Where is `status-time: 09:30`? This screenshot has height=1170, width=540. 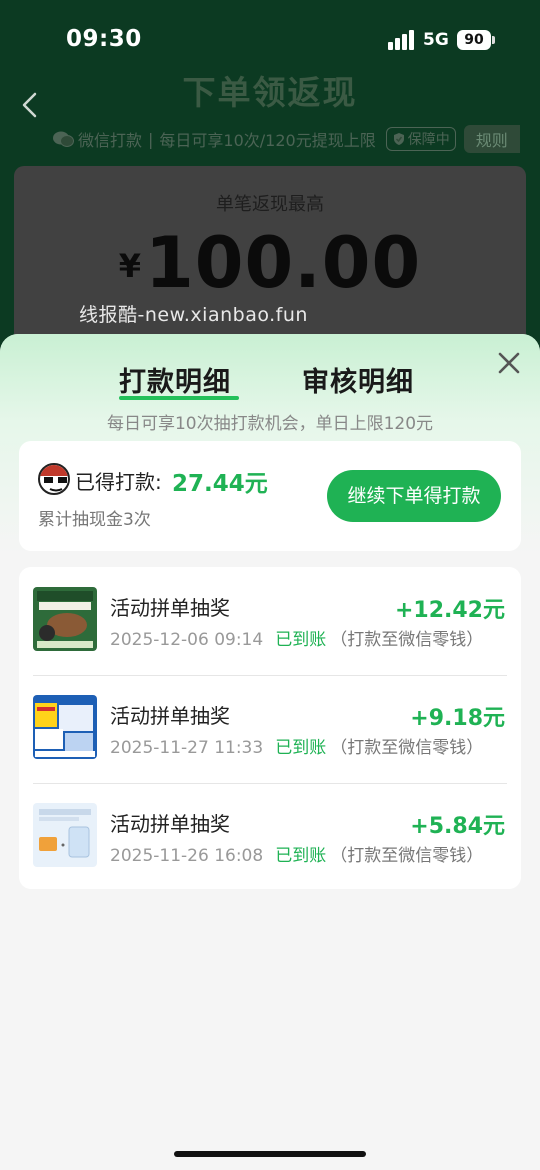
status-time: 09:30 is located at coordinates (104, 39).